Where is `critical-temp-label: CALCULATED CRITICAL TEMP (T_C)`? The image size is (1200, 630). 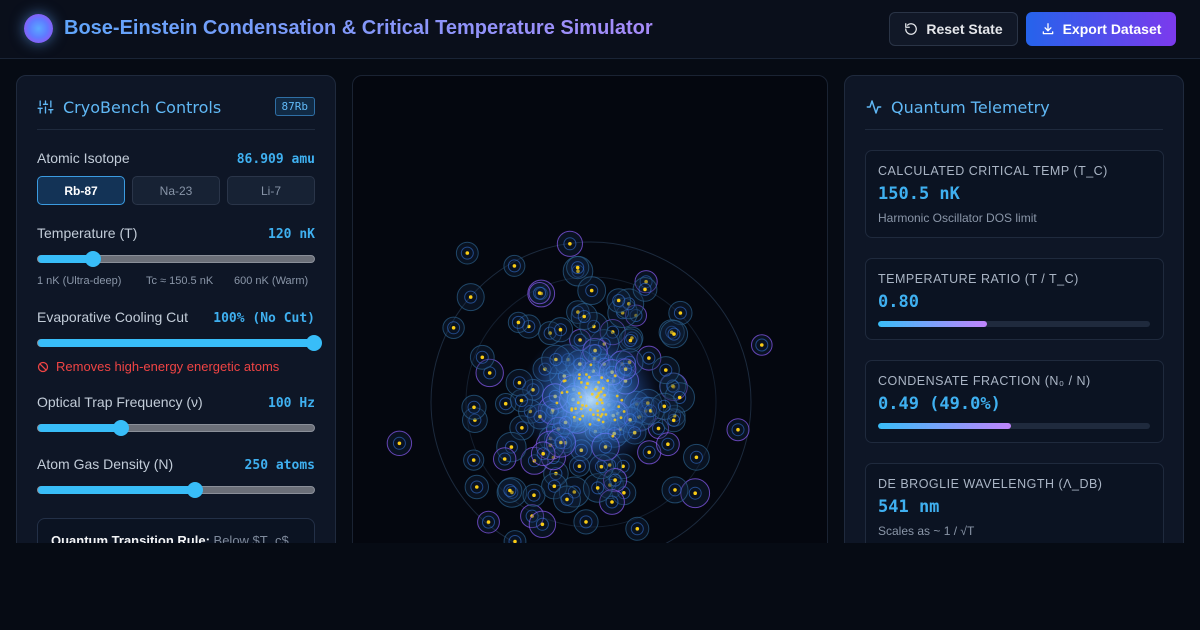
critical-temp-label: CALCULATED CRITICAL TEMP (T_C) is located at coordinates (993, 171).